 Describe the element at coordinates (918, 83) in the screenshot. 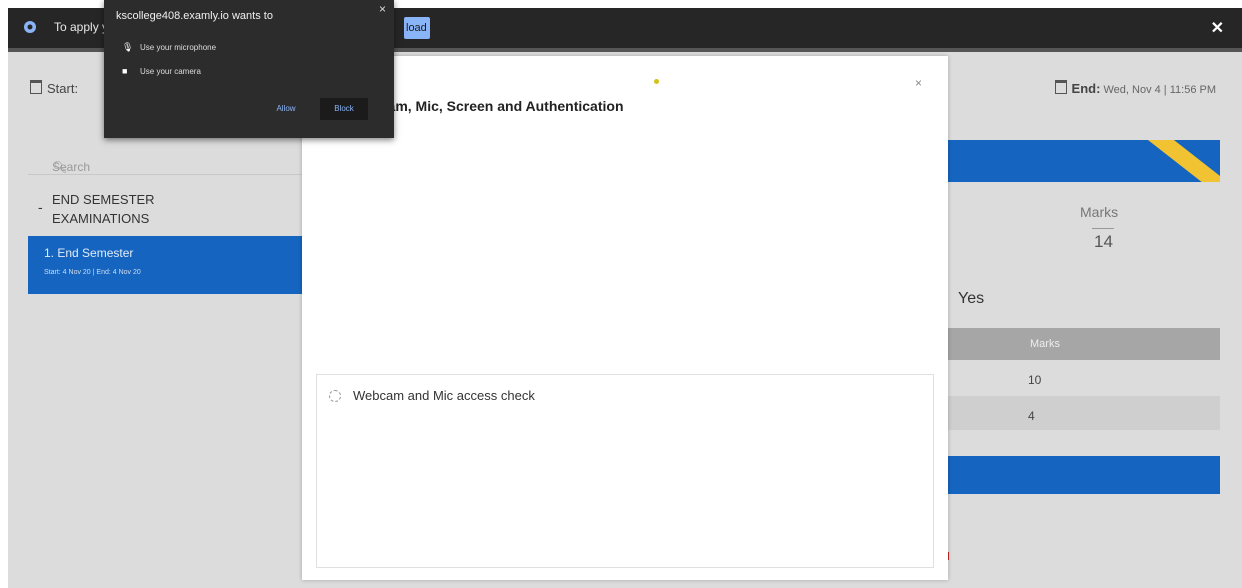

I see `modal-close-icon: ×` at that location.